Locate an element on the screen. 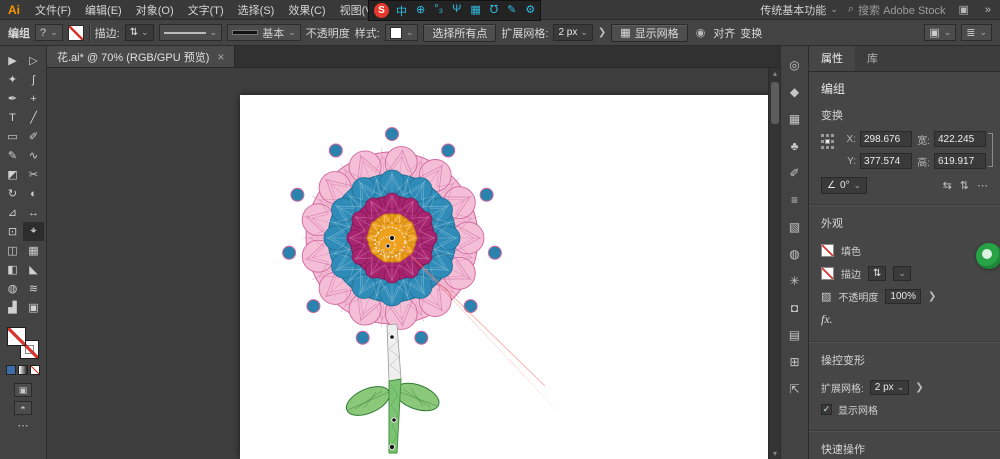 Image resolution: width=1000 pixels, height=459 pixels. tab-libraries: 库 is located at coordinates (872, 58).